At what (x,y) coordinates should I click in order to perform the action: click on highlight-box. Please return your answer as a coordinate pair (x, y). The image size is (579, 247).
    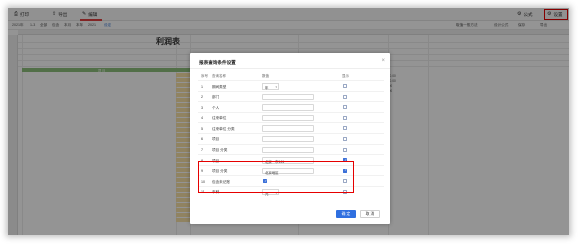
    Looking at the image, I should click on (276, 177).